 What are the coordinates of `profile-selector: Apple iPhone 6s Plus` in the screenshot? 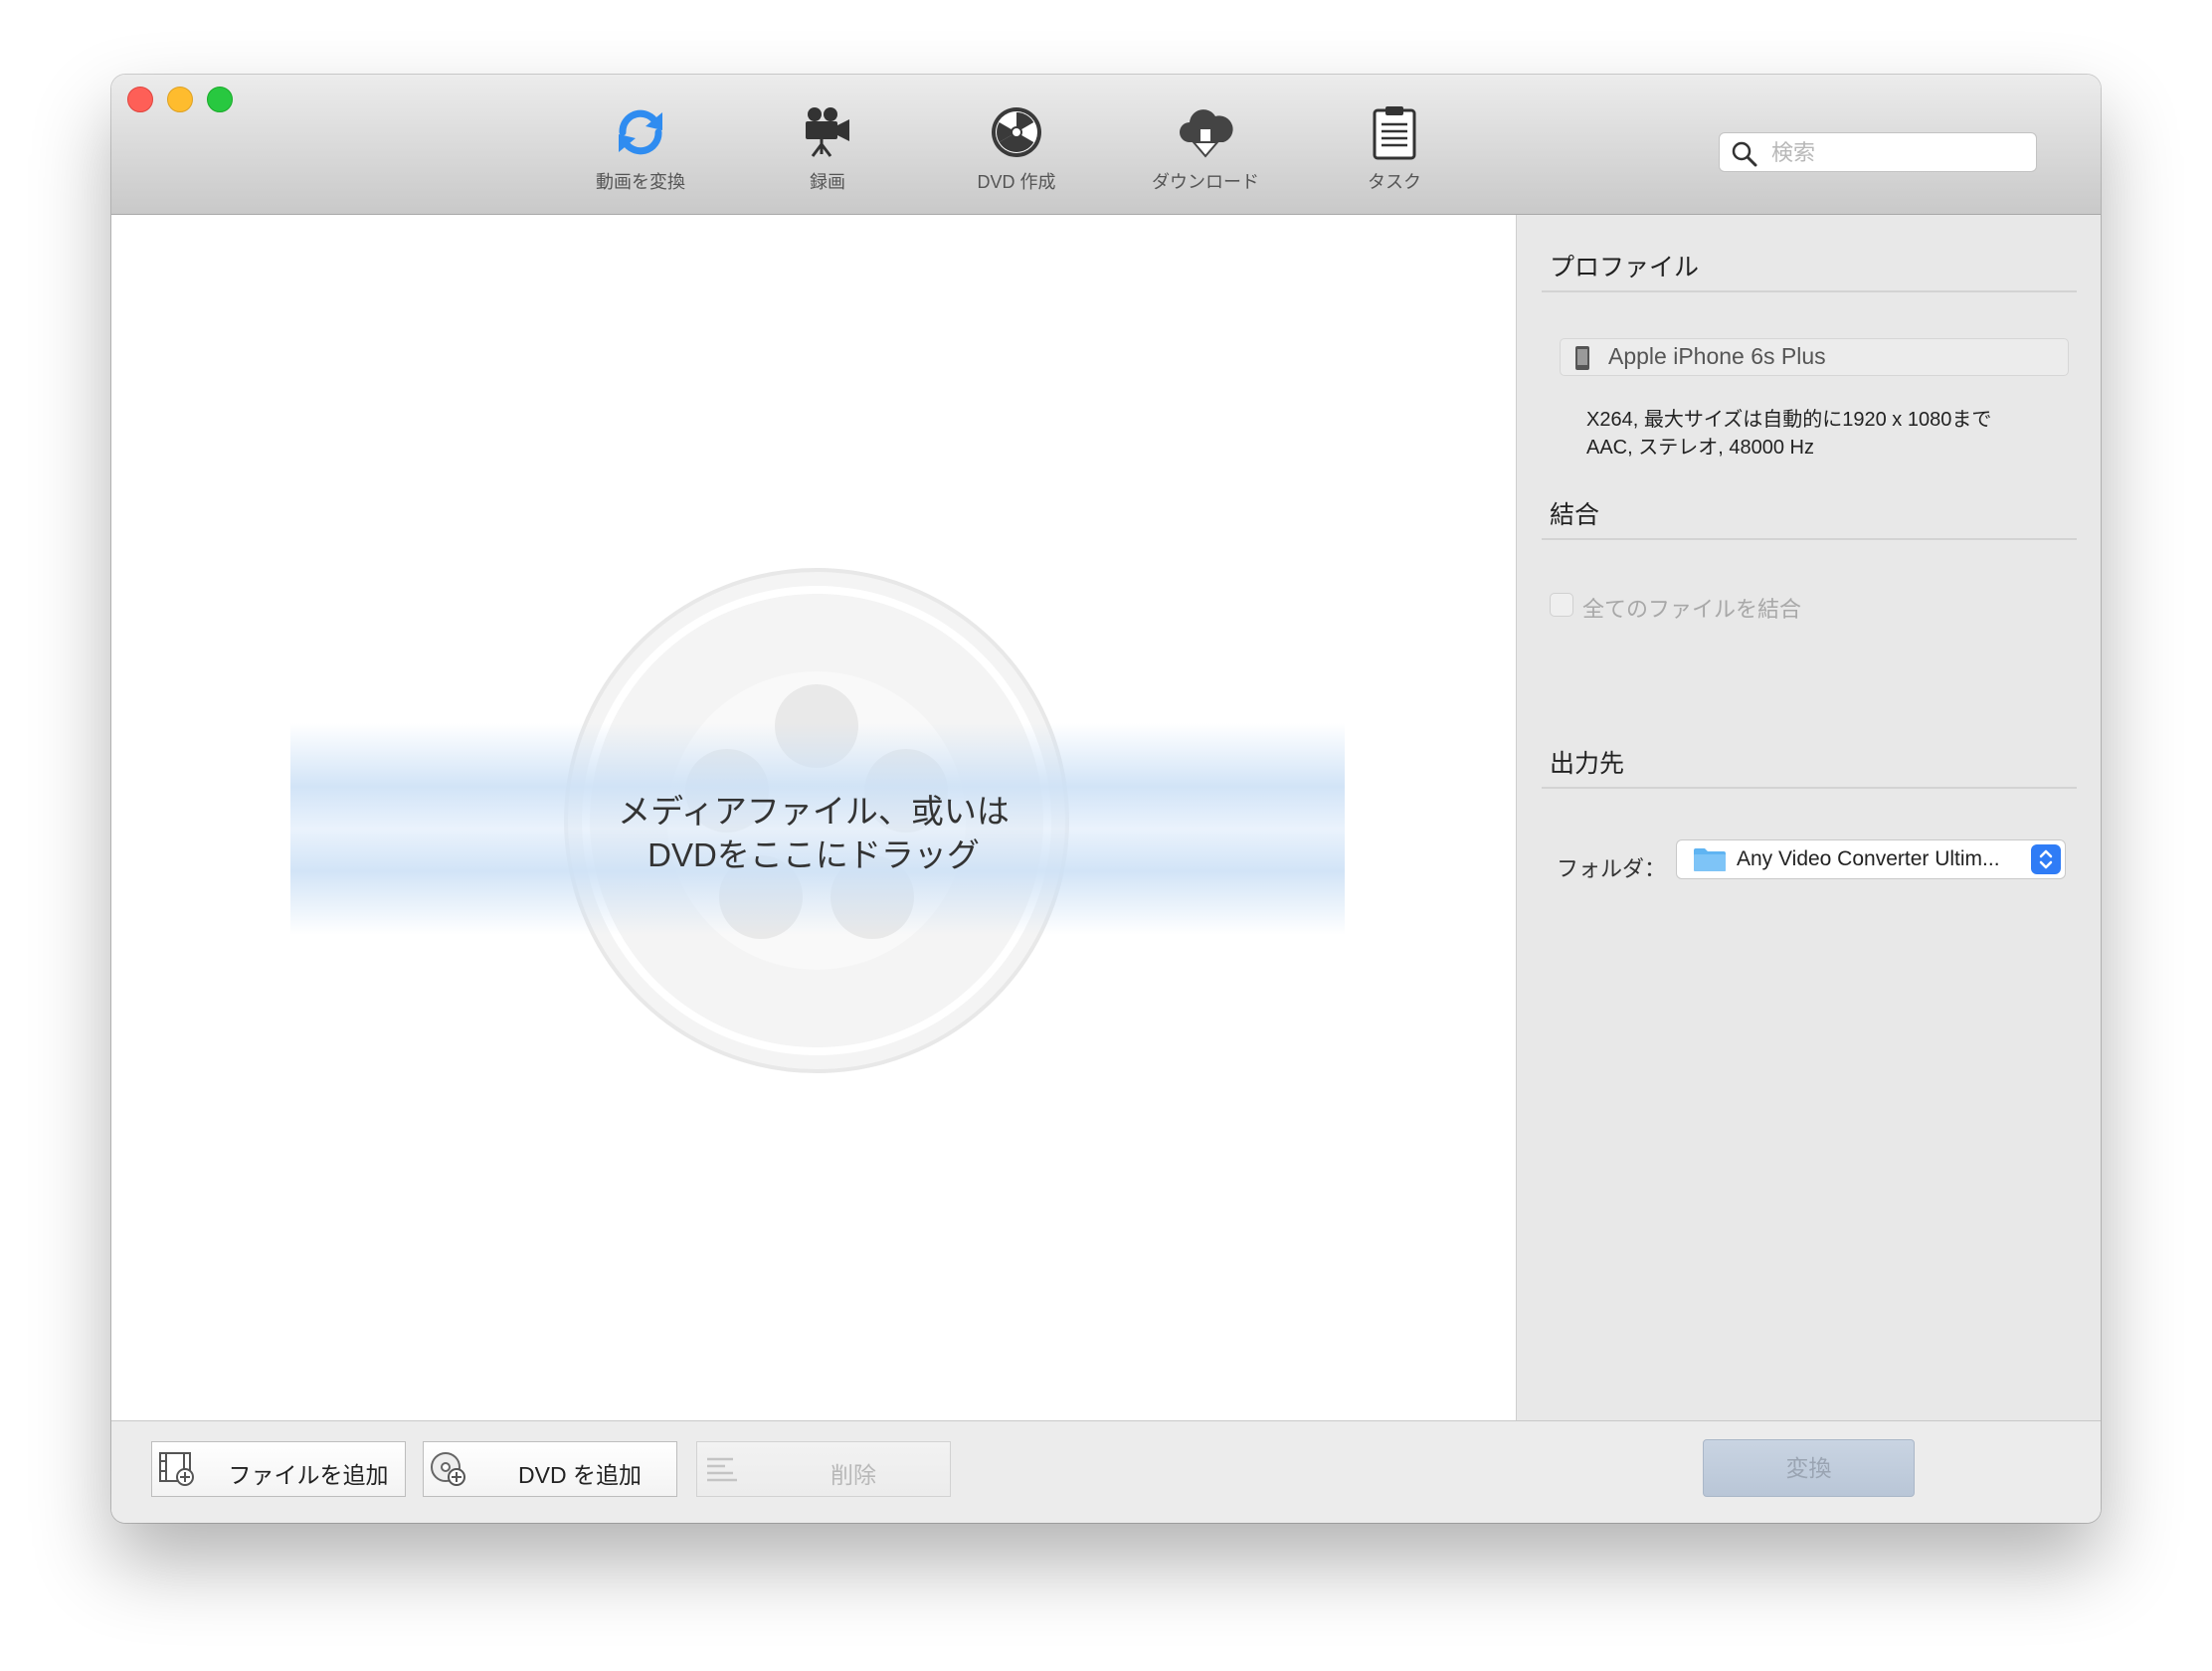 It's located at (1814, 357).